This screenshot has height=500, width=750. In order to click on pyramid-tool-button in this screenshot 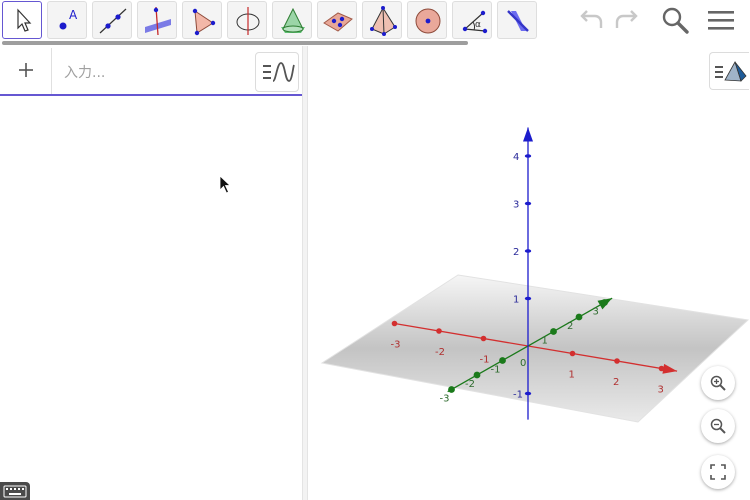, I will do `click(382, 20)`.